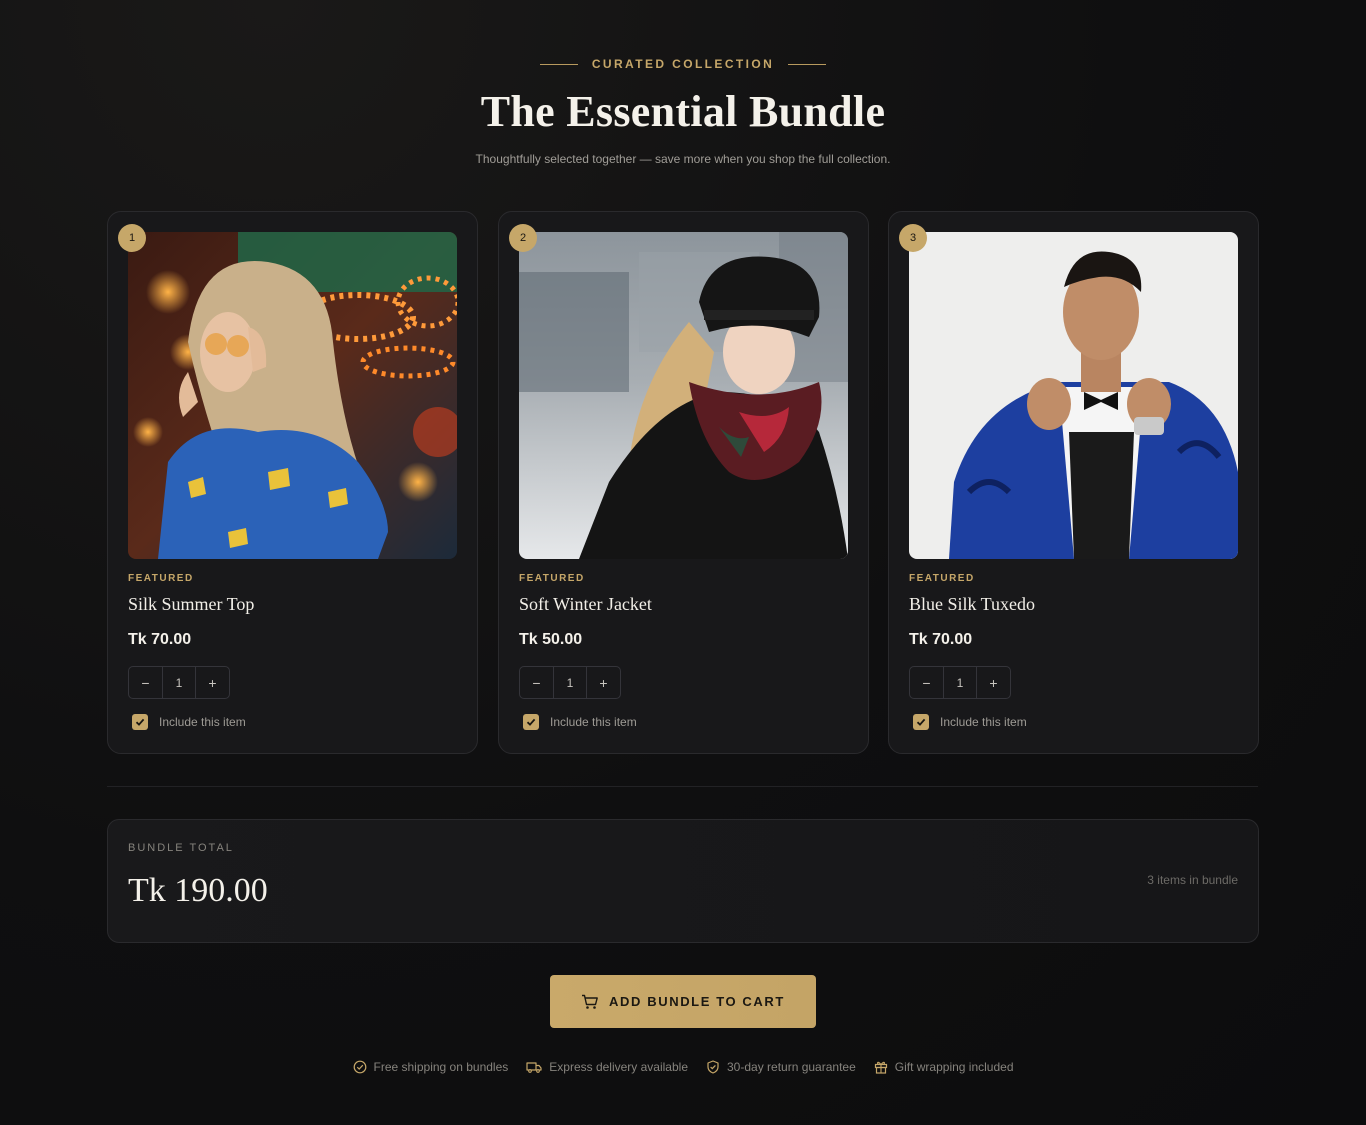  Describe the element at coordinates (191, 604) in the screenshot. I see `product-name: Silk Summer Top` at that location.